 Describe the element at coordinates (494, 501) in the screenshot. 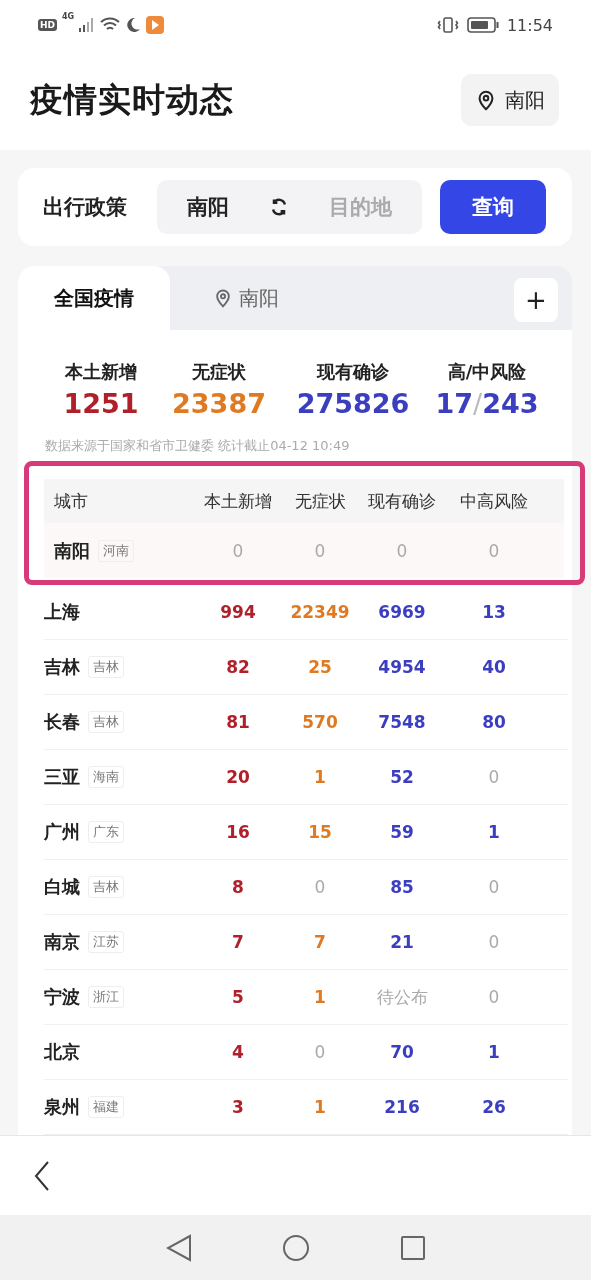

I see `column-header: 中高风险` at that location.